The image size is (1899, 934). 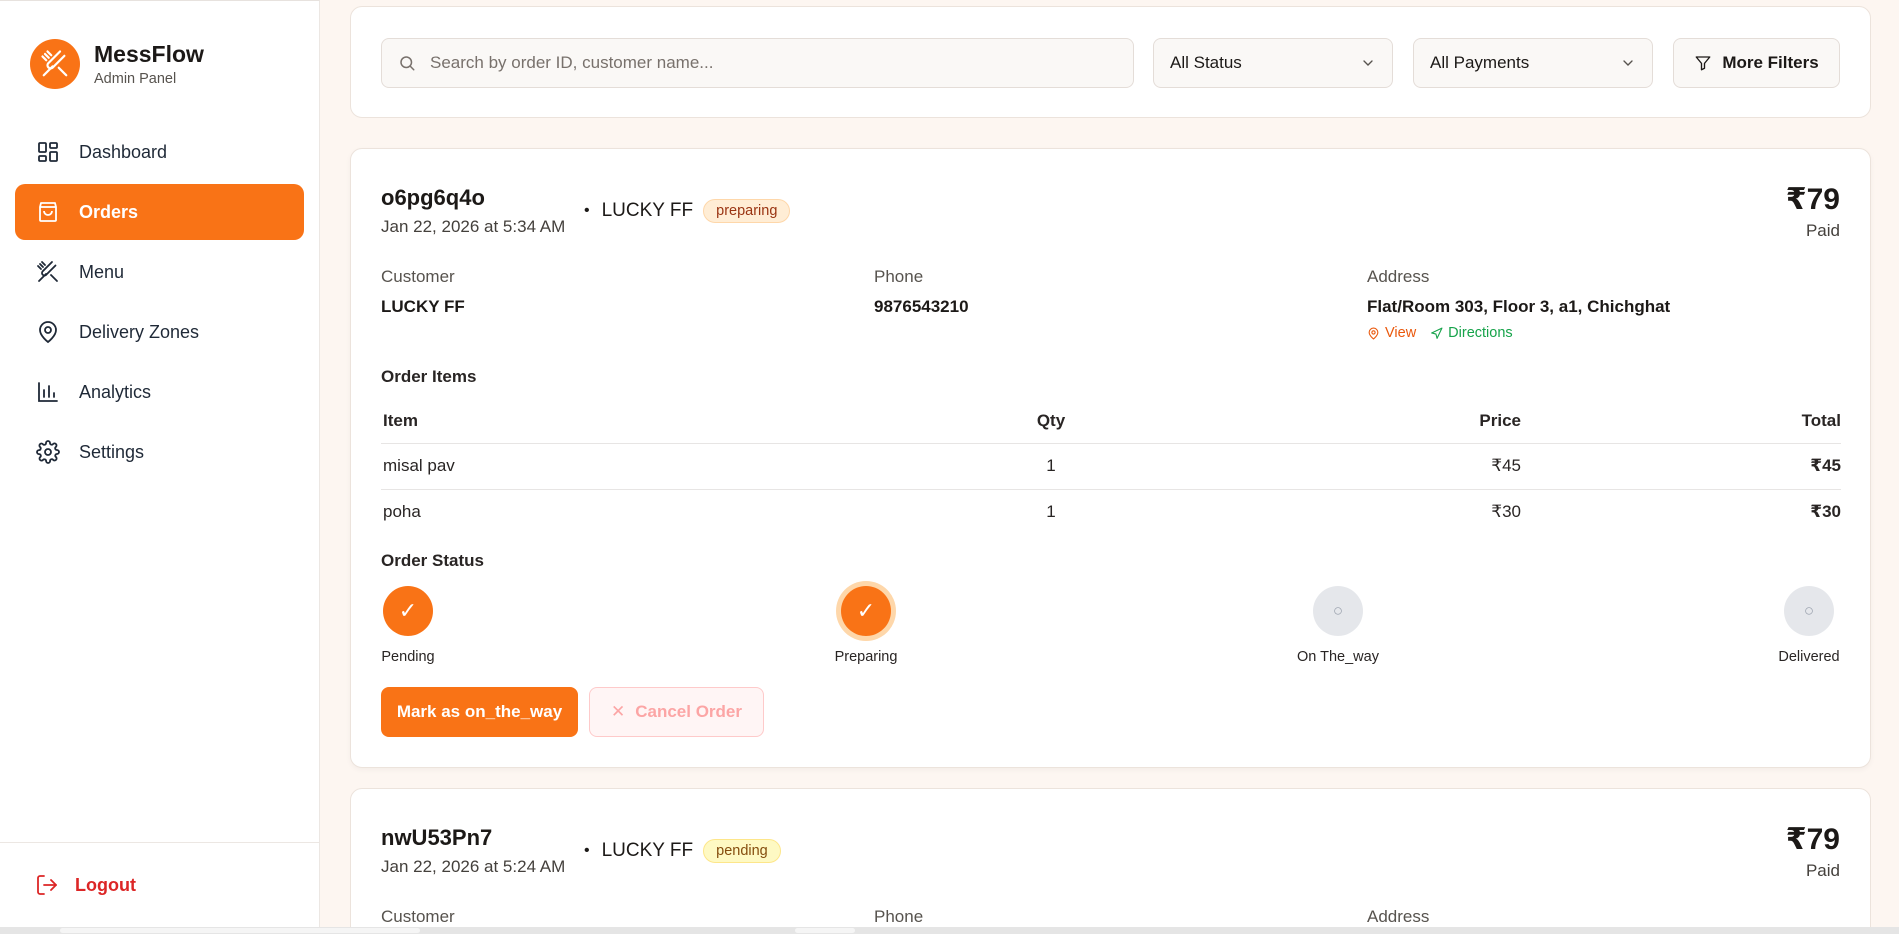 I want to click on sidebar-item-label: Menu, so click(x=102, y=271).